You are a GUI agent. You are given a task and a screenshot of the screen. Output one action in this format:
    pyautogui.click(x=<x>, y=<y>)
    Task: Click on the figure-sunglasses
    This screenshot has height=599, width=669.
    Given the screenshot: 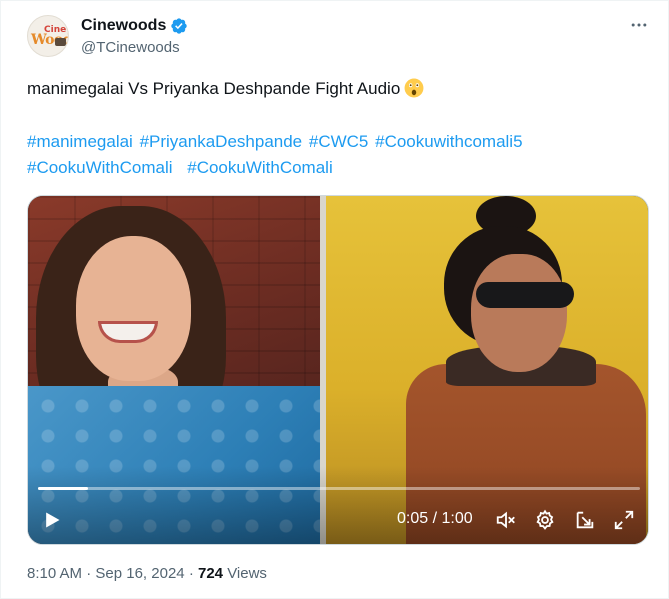 What is the action you would take?
    pyautogui.click(x=525, y=295)
    